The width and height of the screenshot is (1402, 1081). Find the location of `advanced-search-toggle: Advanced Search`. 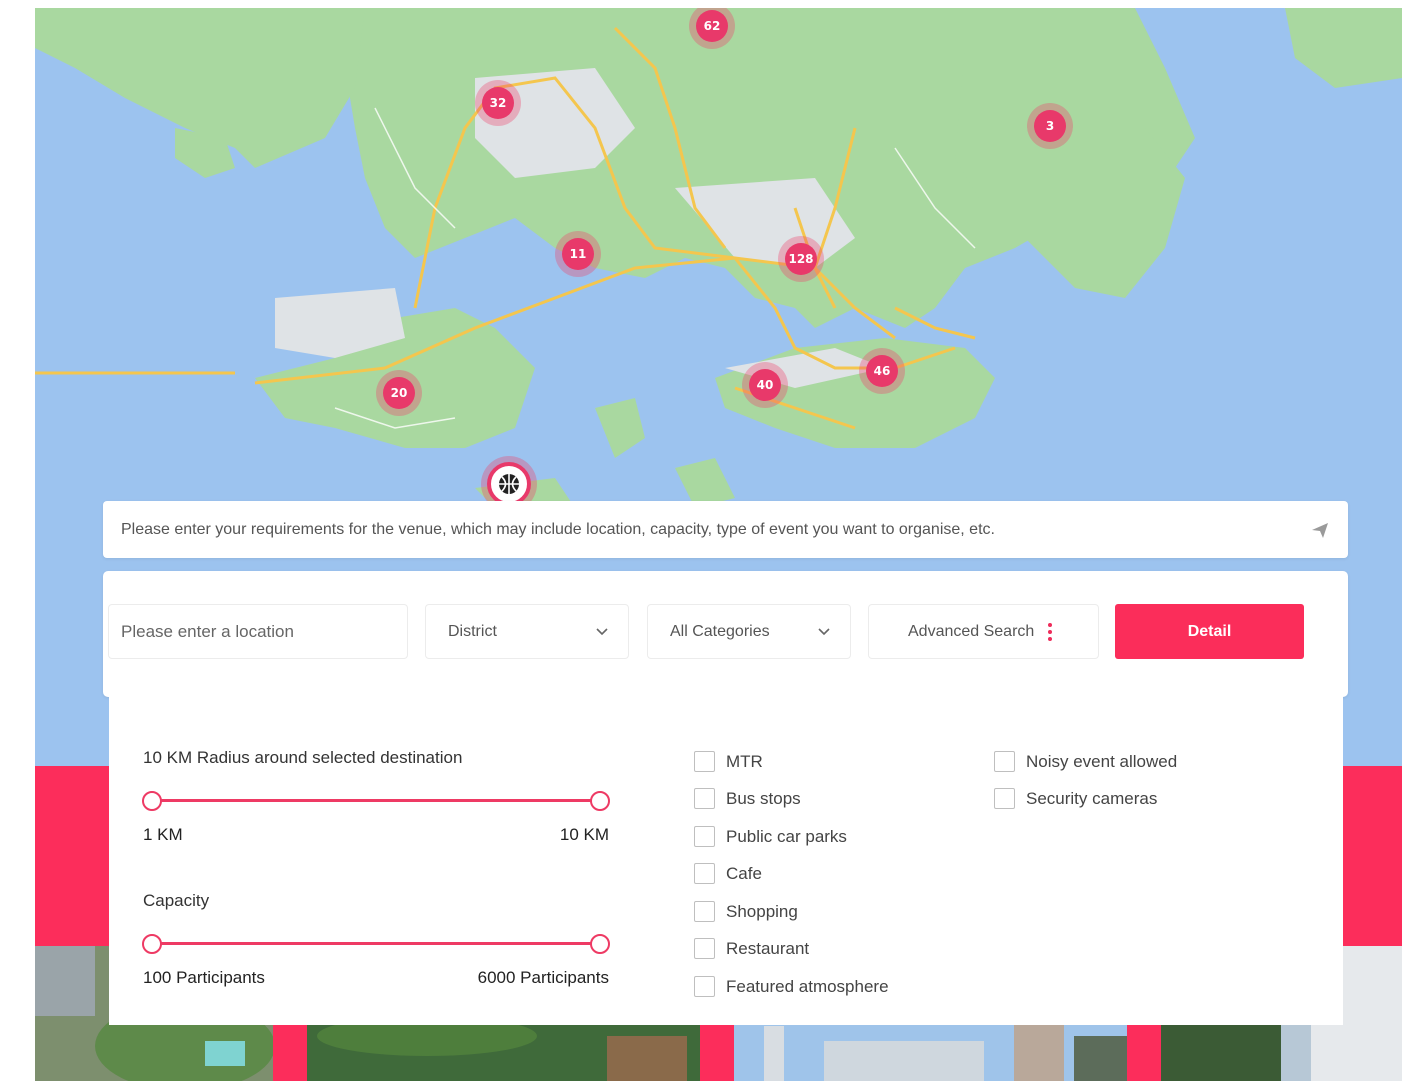

advanced-search-toggle: Advanced Search is located at coordinates (983, 631).